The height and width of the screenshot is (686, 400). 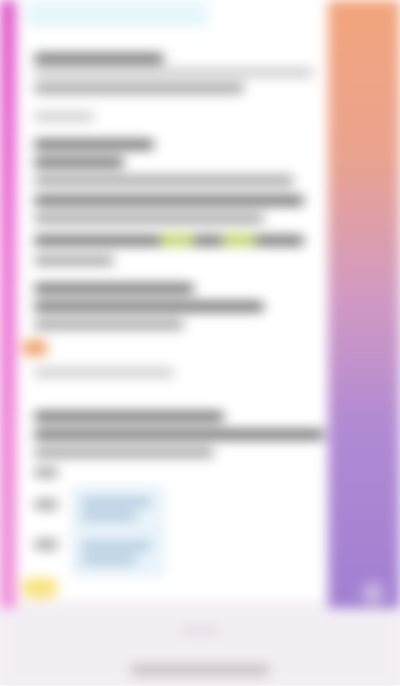 What do you see at coordinates (200, 631) in the screenshot?
I see `nav-bar-mark` at bounding box center [200, 631].